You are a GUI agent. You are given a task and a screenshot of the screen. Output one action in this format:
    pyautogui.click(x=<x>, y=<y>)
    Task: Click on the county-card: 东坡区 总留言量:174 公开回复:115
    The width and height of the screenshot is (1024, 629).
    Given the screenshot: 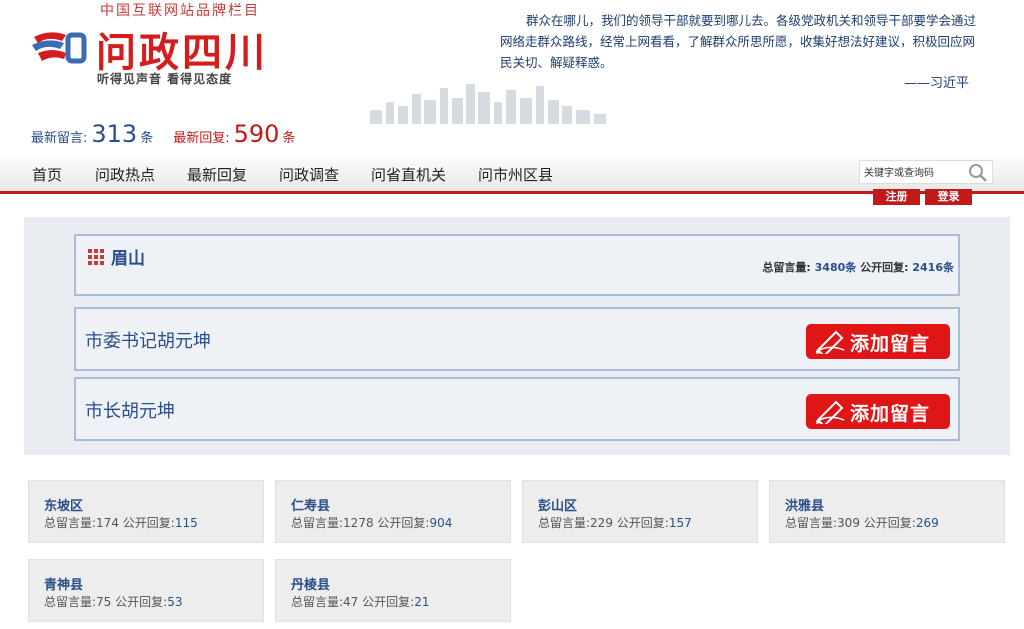 What is the action you would take?
    pyautogui.click(x=146, y=511)
    